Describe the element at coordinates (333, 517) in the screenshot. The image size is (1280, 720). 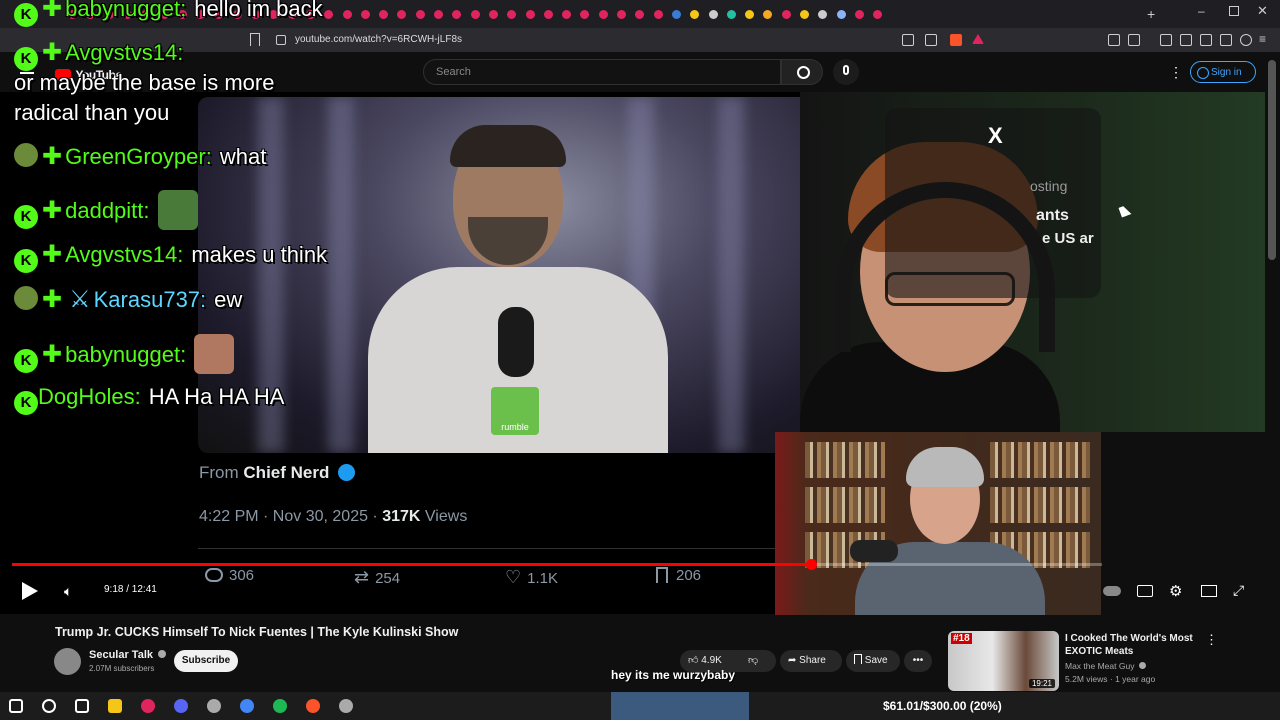
I see `tweet-timestamp: 4:22 PM · Nov 30, 2025 · 317K Views` at that location.